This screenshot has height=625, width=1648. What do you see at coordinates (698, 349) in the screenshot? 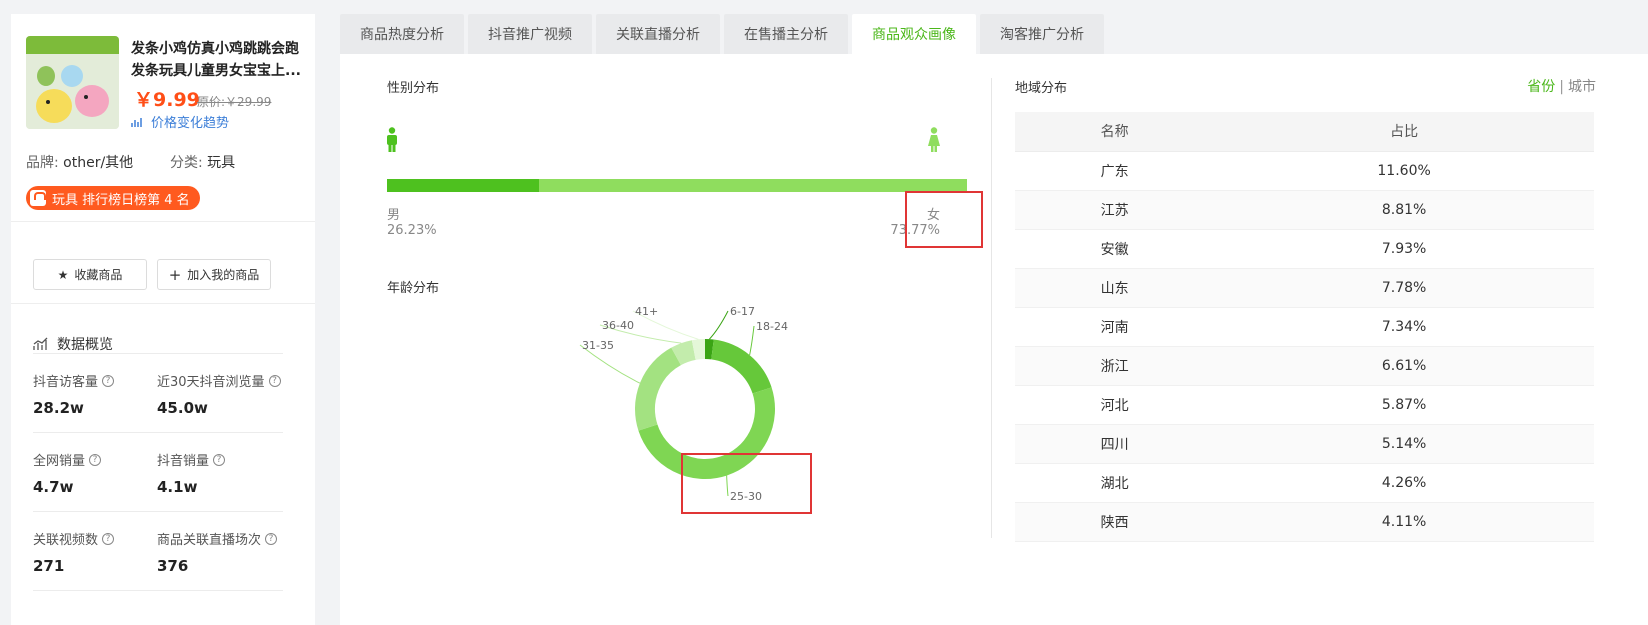
I see `age-slice-41+` at bounding box center [698, 349].